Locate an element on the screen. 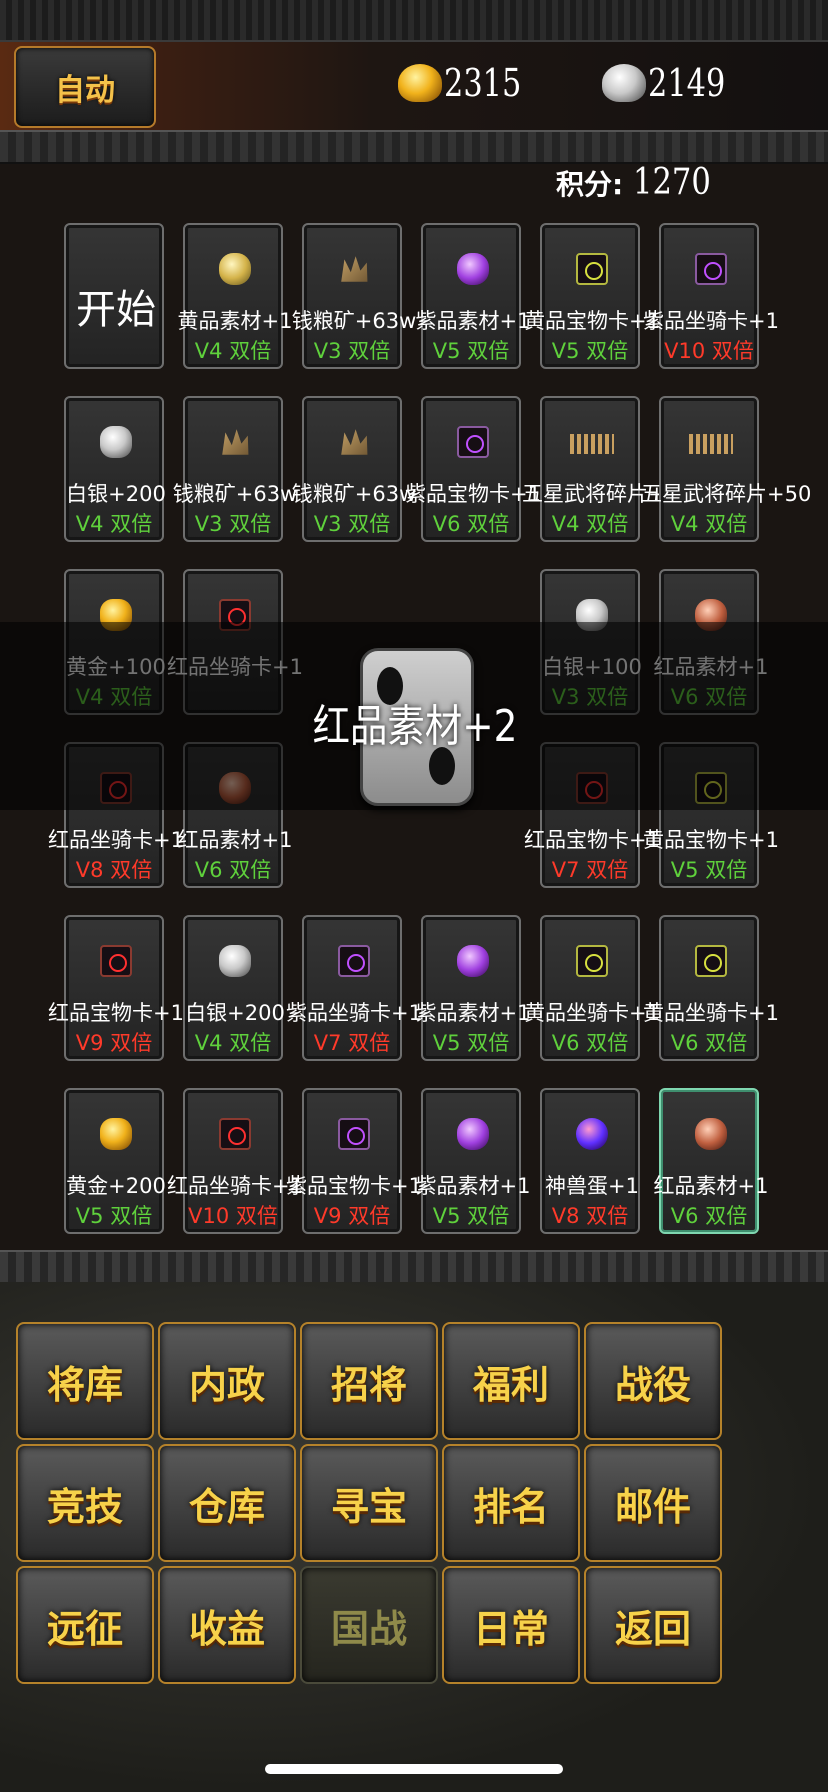 The height and width of the screenshot is (1792, 828). menu-button: 寻宝 is located at coordinates (369, 1503).